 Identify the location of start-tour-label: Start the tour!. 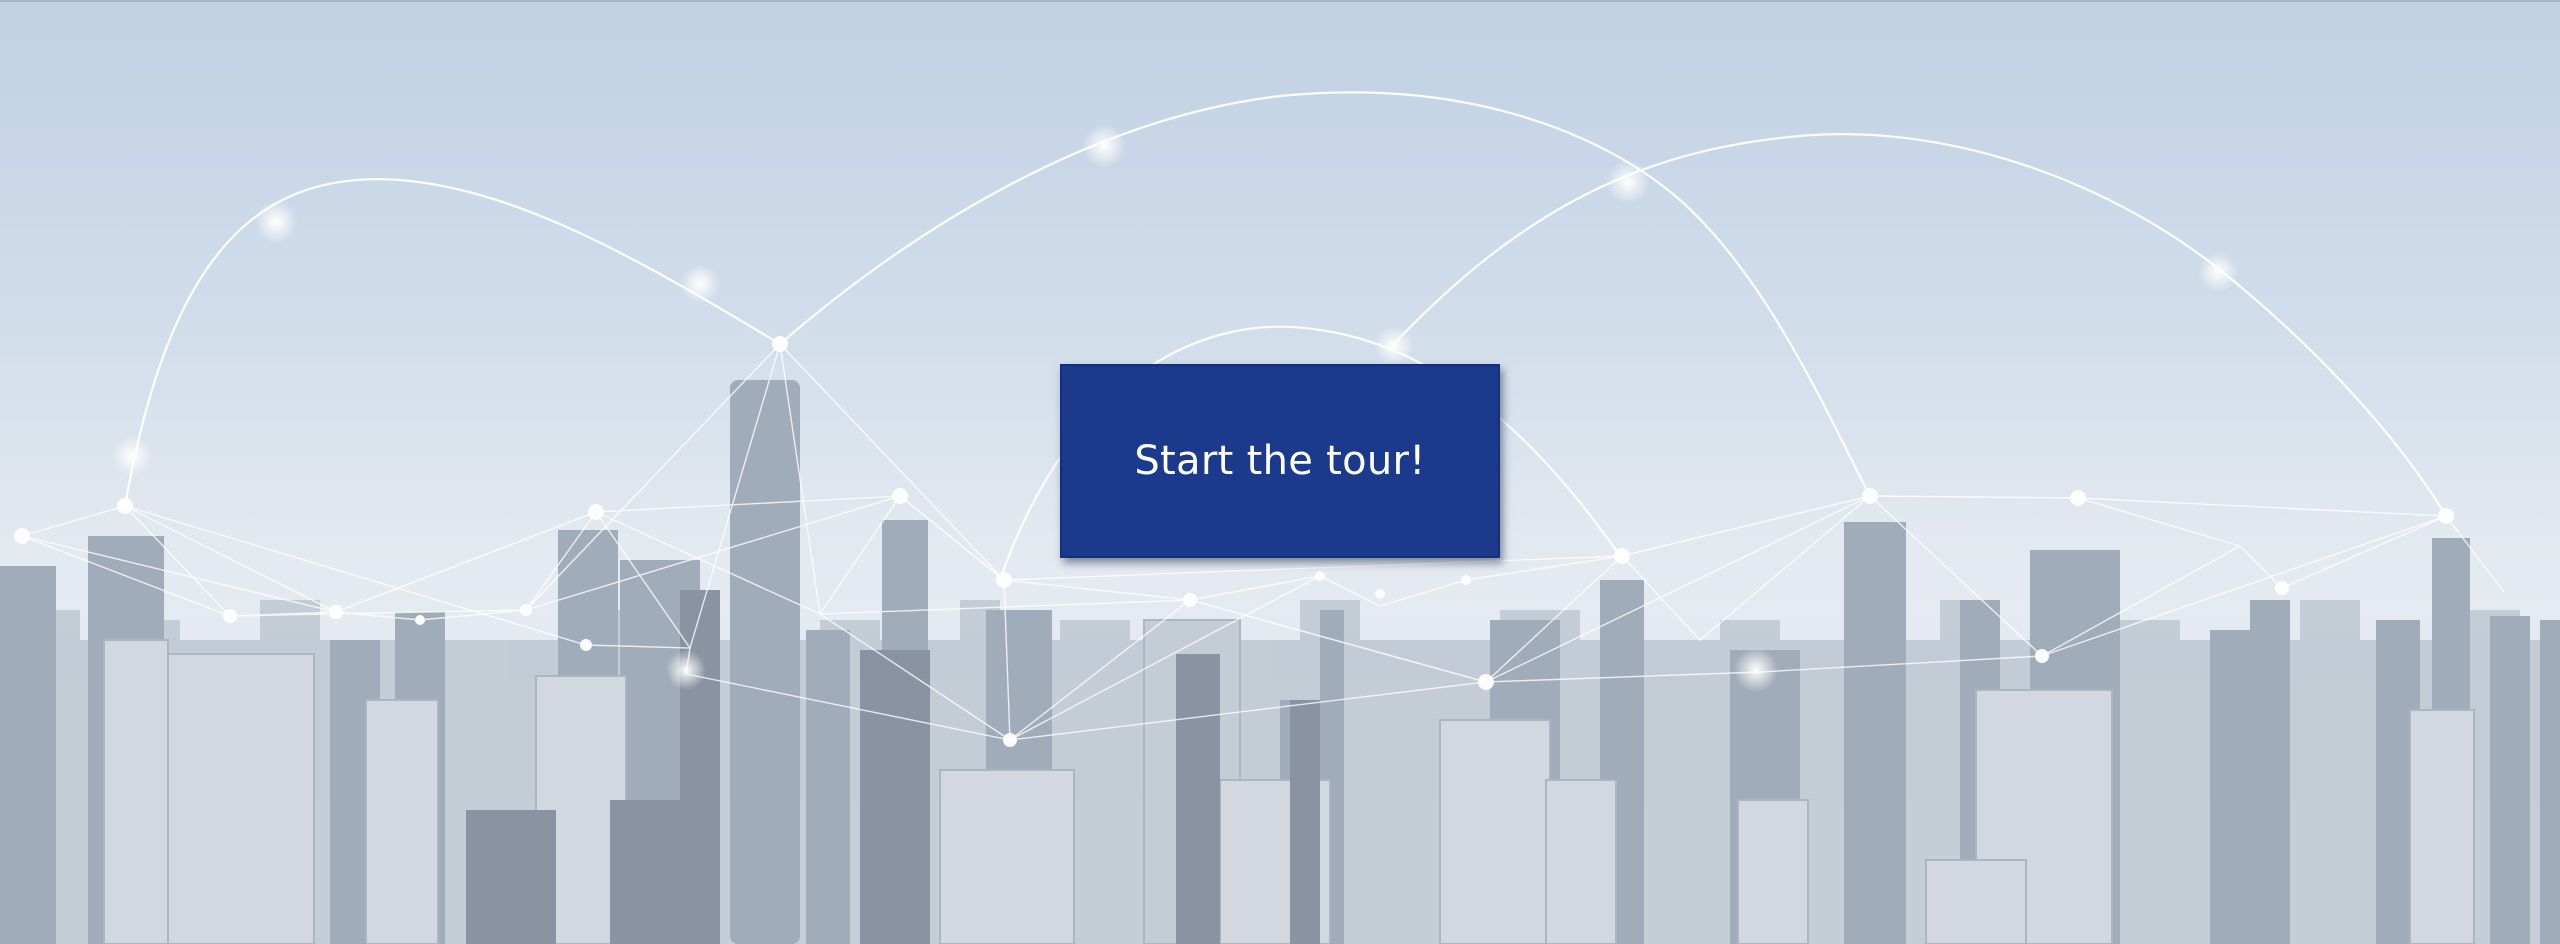
(1280, 461).